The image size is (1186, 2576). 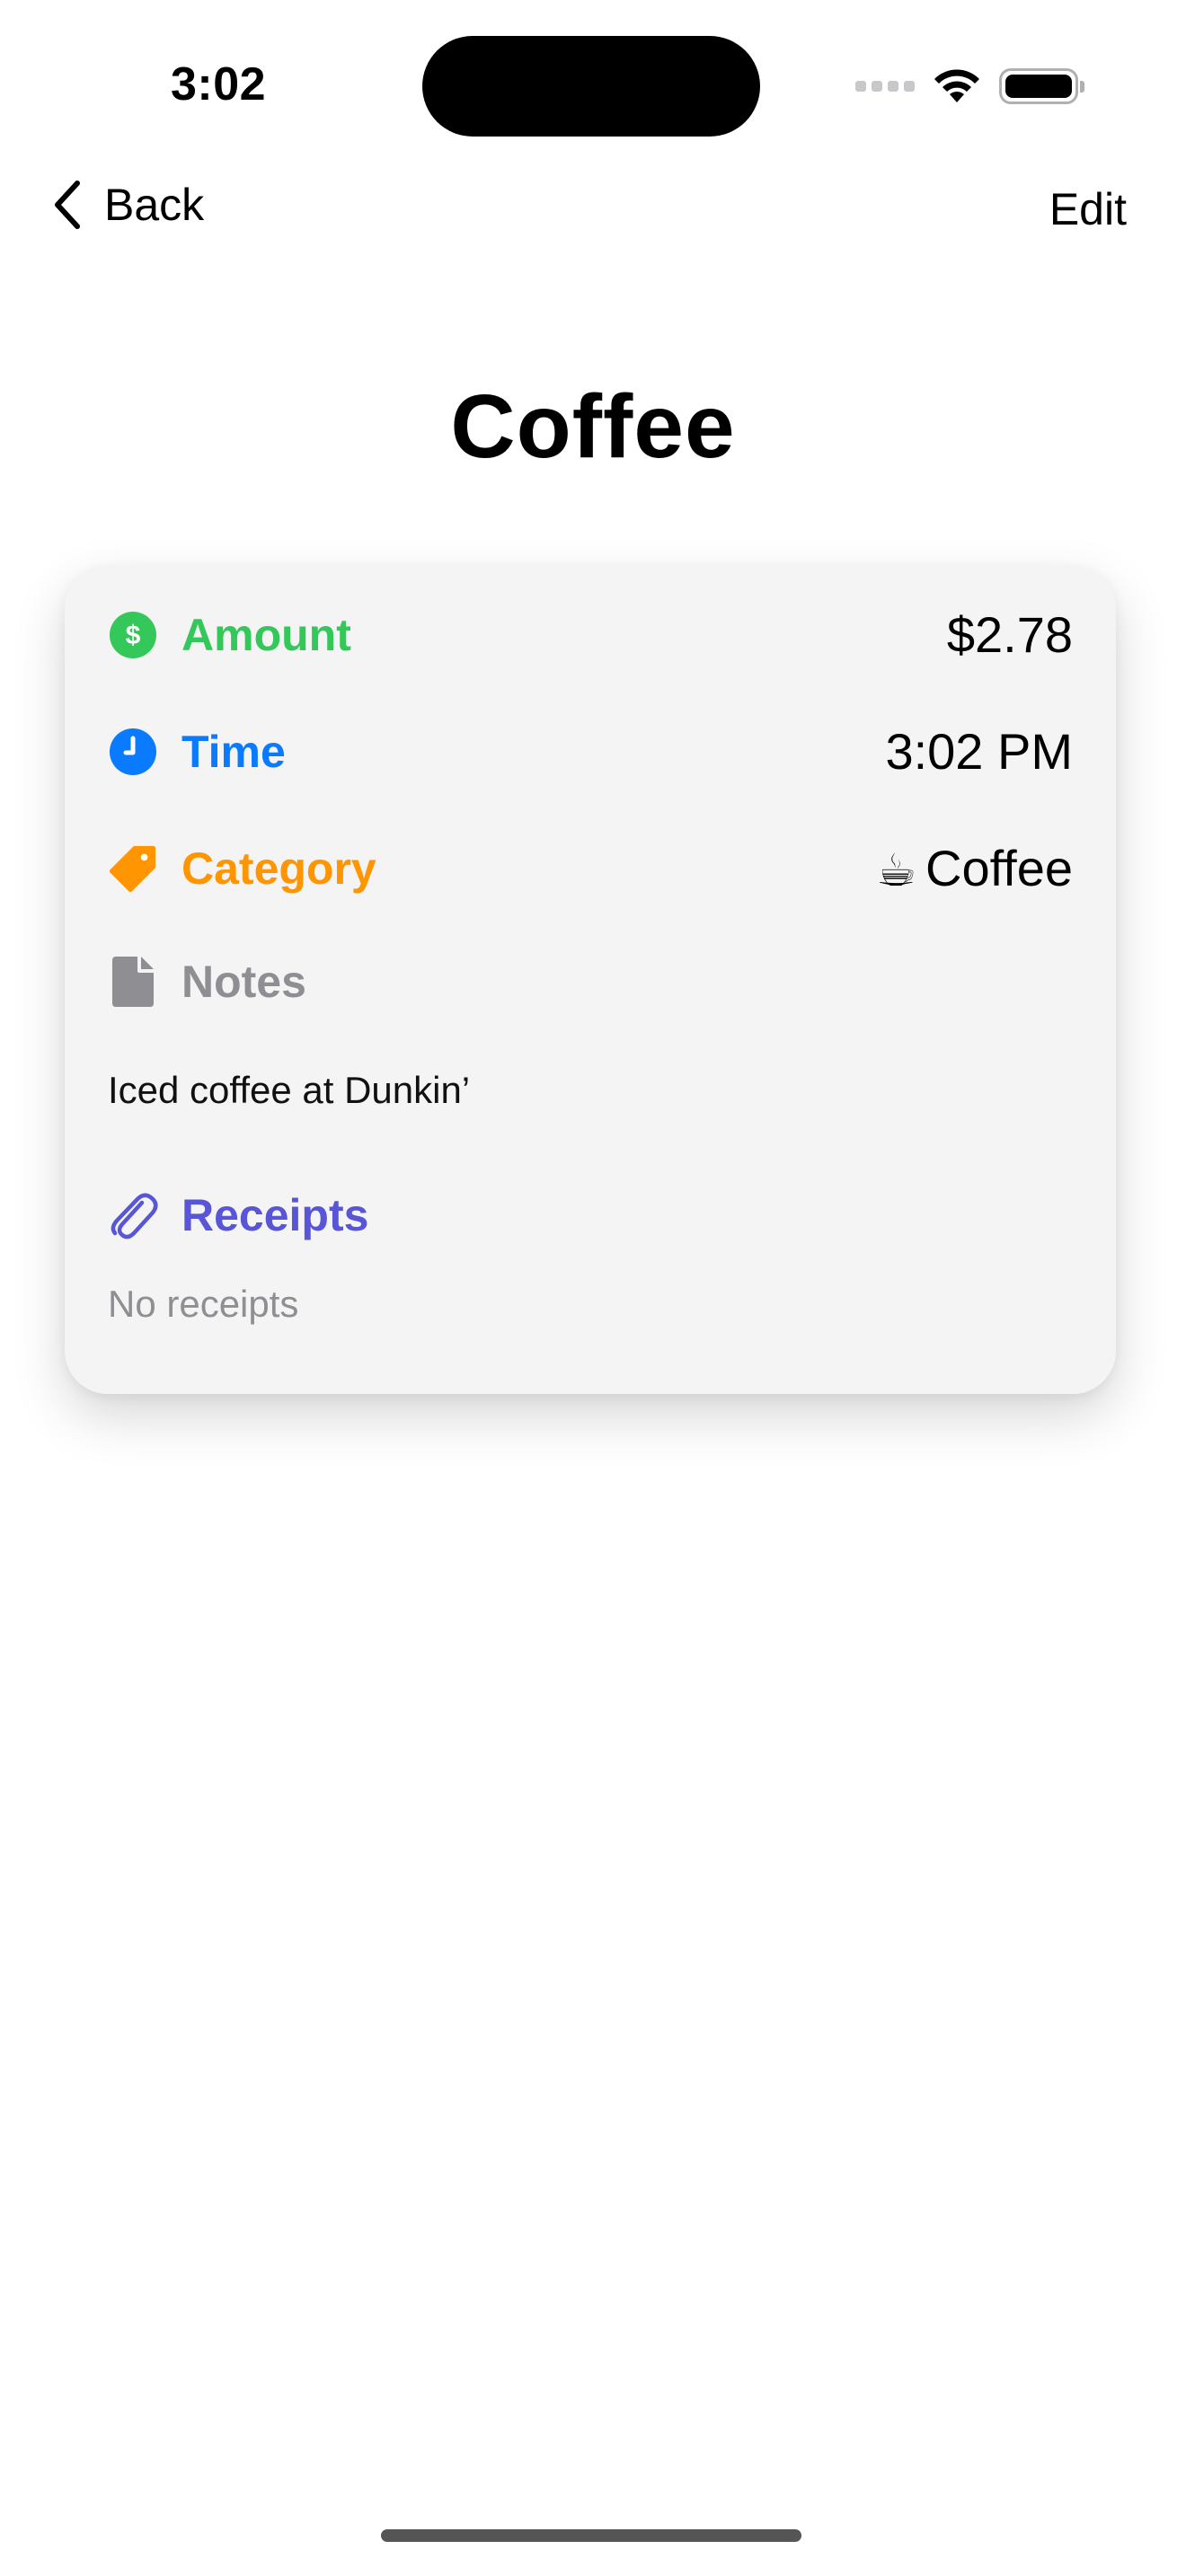 I want to click on time-row: Time 3:02 PM, so click(x=590, y=751).